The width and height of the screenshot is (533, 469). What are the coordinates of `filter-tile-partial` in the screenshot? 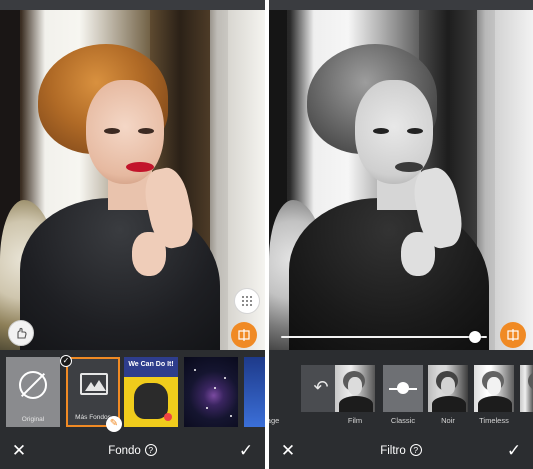 It's located at (526, 388).